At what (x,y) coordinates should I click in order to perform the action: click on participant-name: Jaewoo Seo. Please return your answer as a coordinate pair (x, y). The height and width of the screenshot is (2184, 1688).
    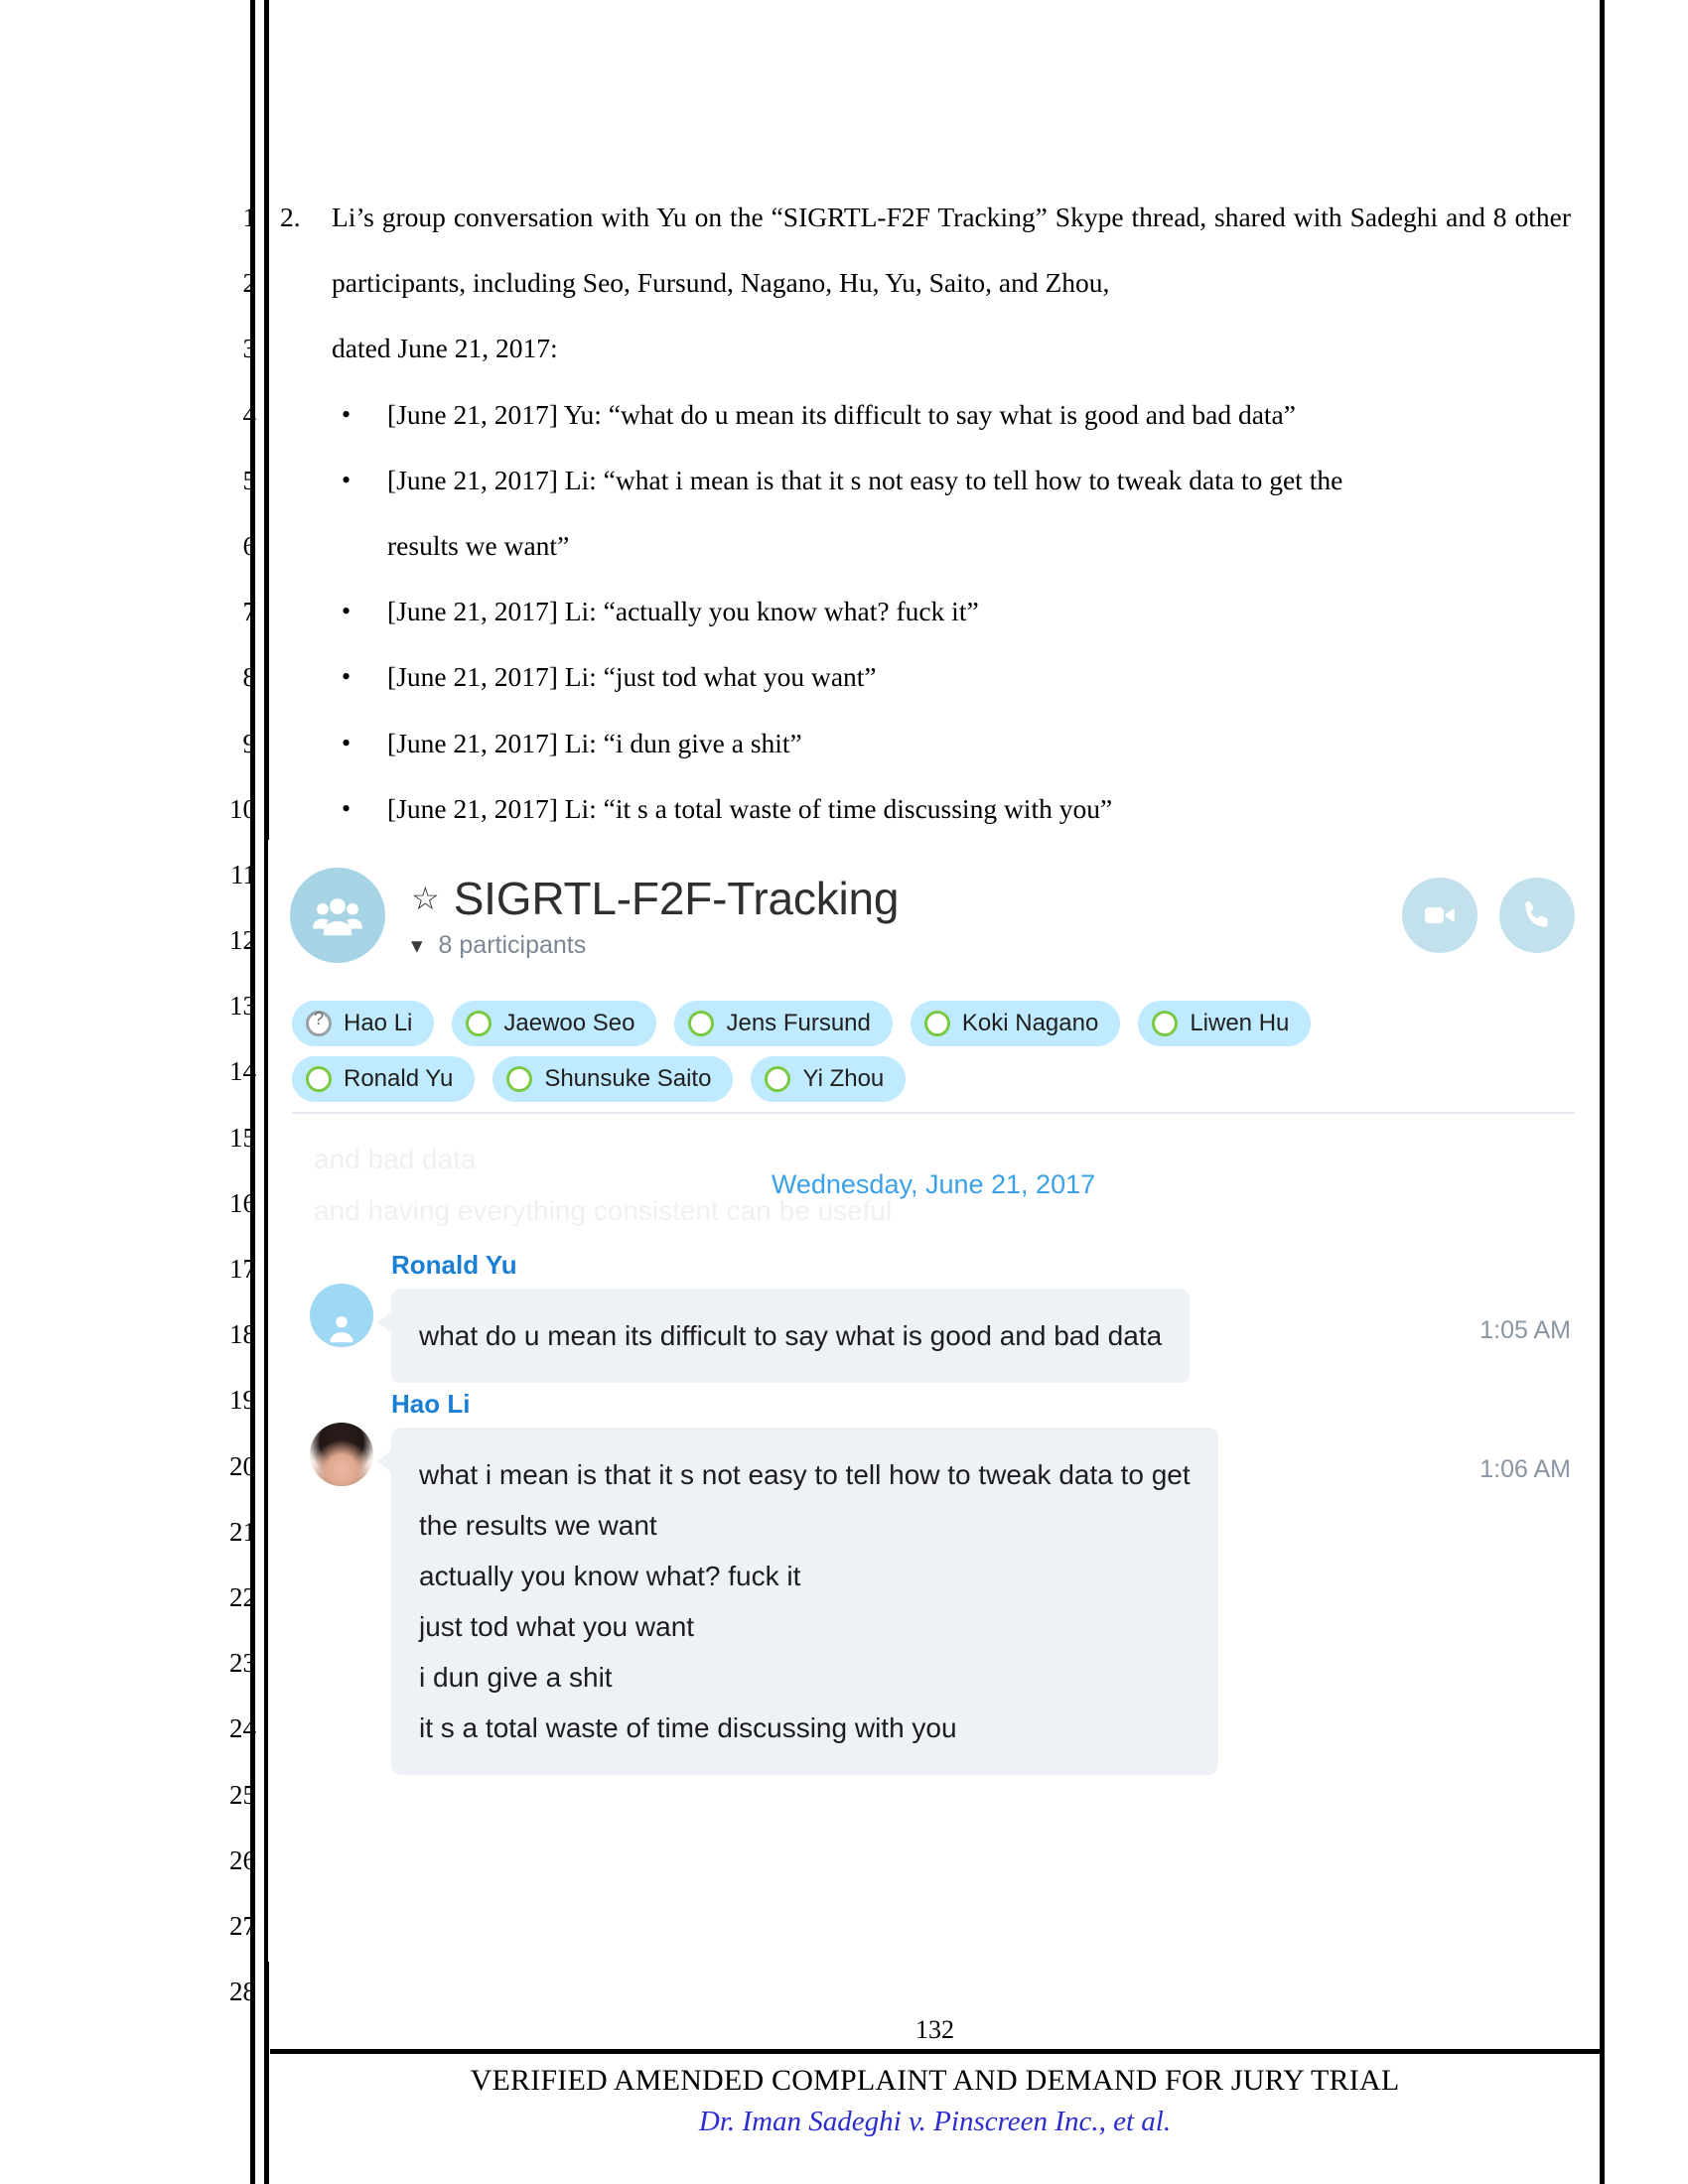
    Looking at the image, I should click on (569, 1023).